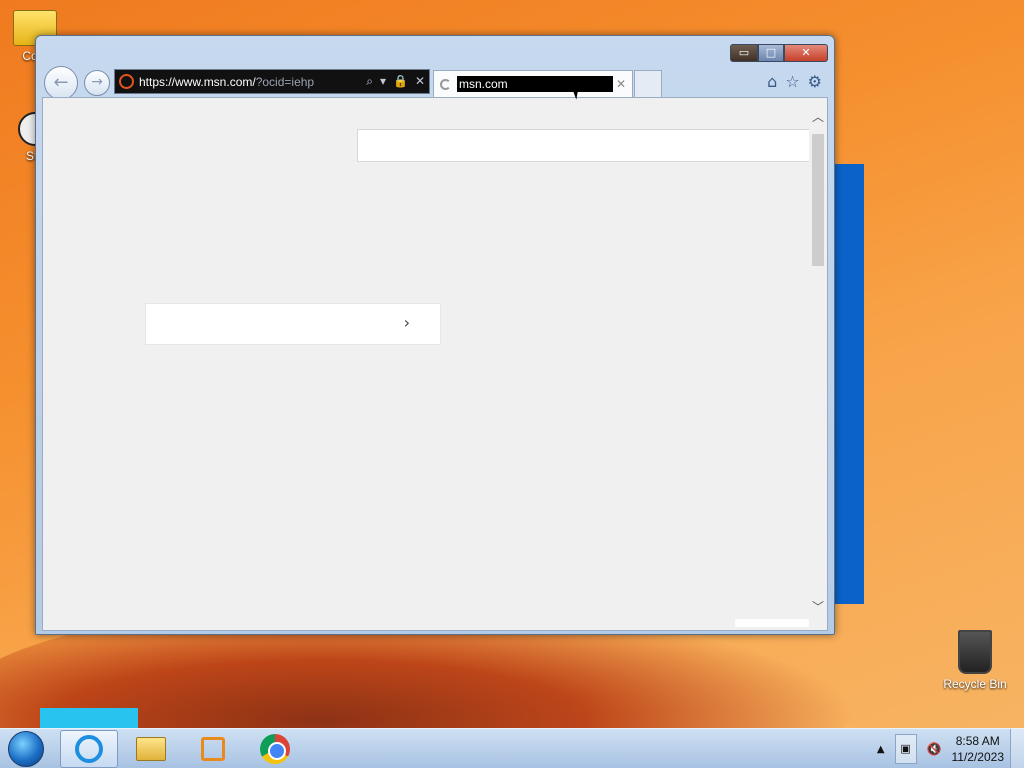 The width and height of the screenshot is (1024, 768). I want to click on chevron-right-icon: ›, so click(406, 322).